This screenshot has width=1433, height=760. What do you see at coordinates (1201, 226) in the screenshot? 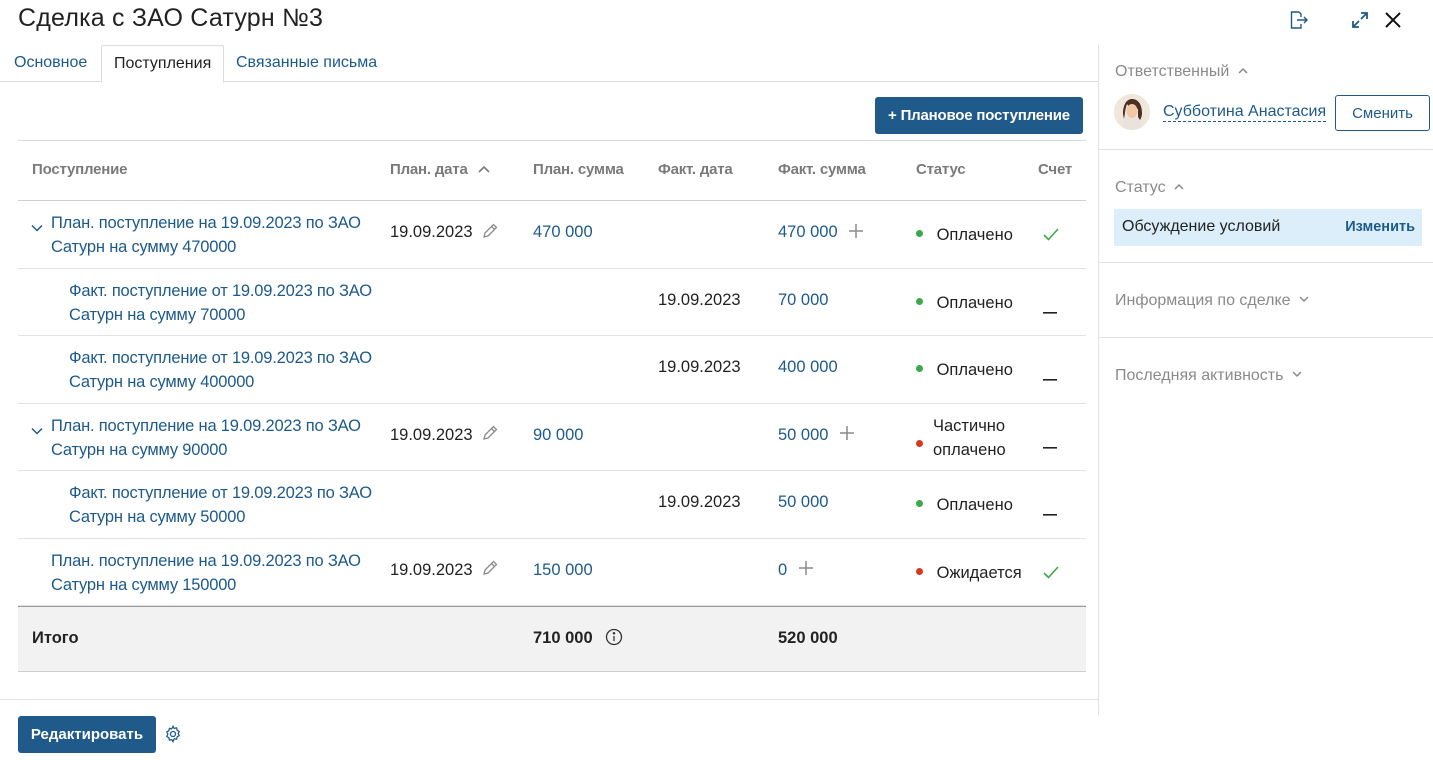
I see `deal-status-value: Обсуждение условий` at bounding box center [1201, 226].